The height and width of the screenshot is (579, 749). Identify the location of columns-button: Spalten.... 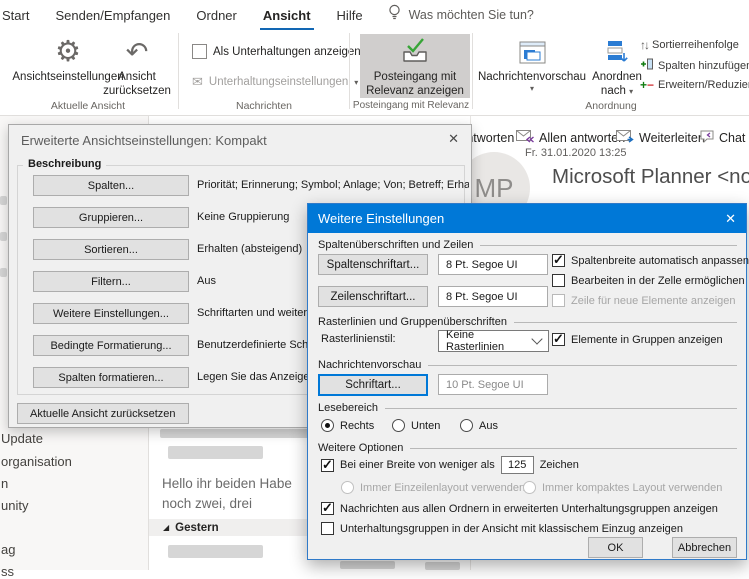
(111, 185).